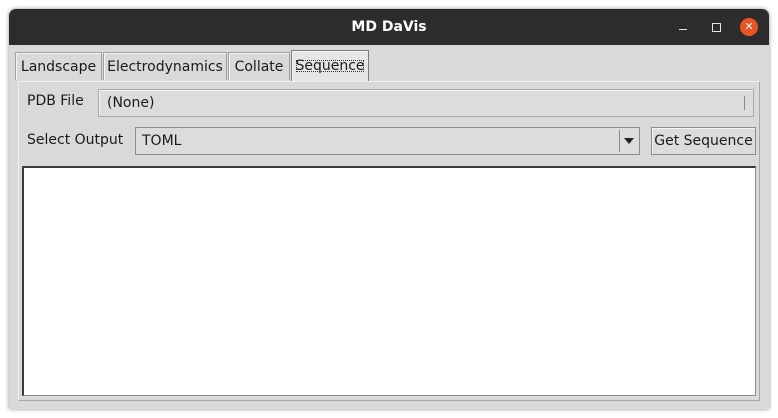  I want to click on pdb-file-field: (None), so click(426, 103).